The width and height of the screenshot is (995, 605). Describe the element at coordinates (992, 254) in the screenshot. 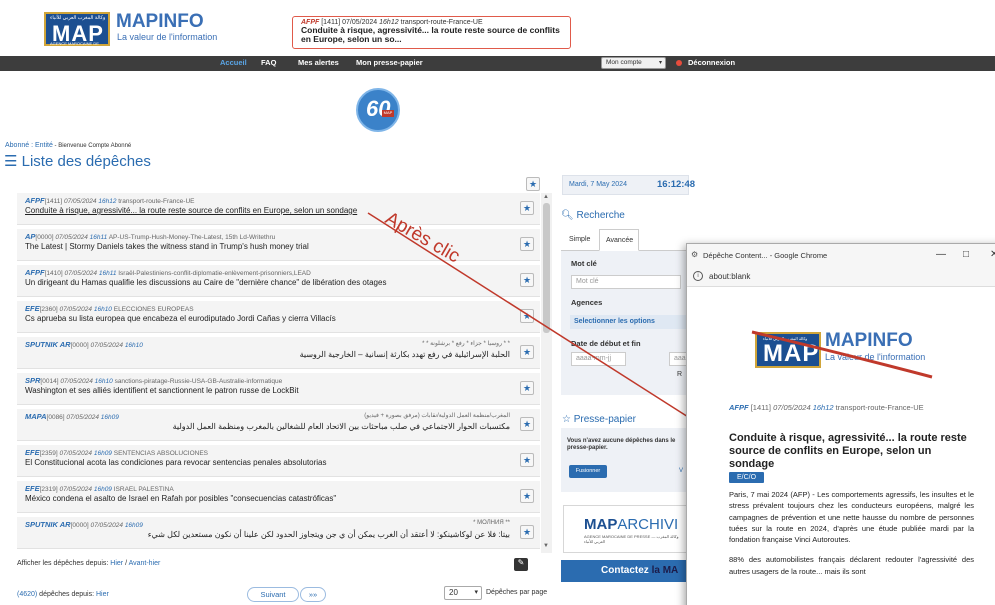

I see `close-icon: ✕` at that location.